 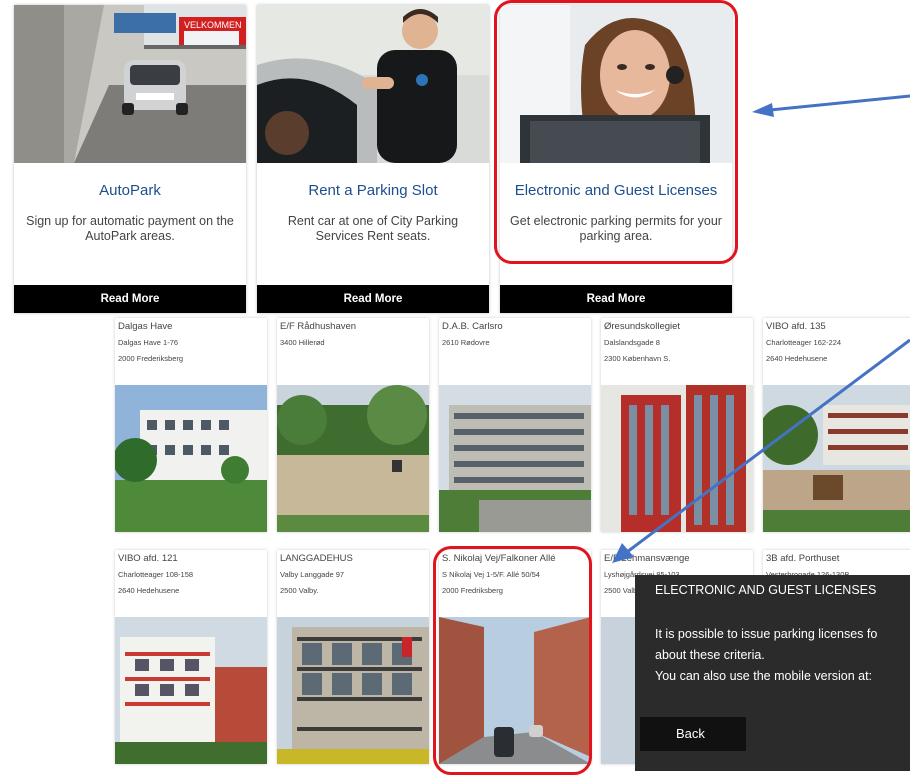 What do you see at coordinates (373, 299) in the screenshot?
I see `rent-slot-read-more-button: Read More` at bounding box center [373, 299].